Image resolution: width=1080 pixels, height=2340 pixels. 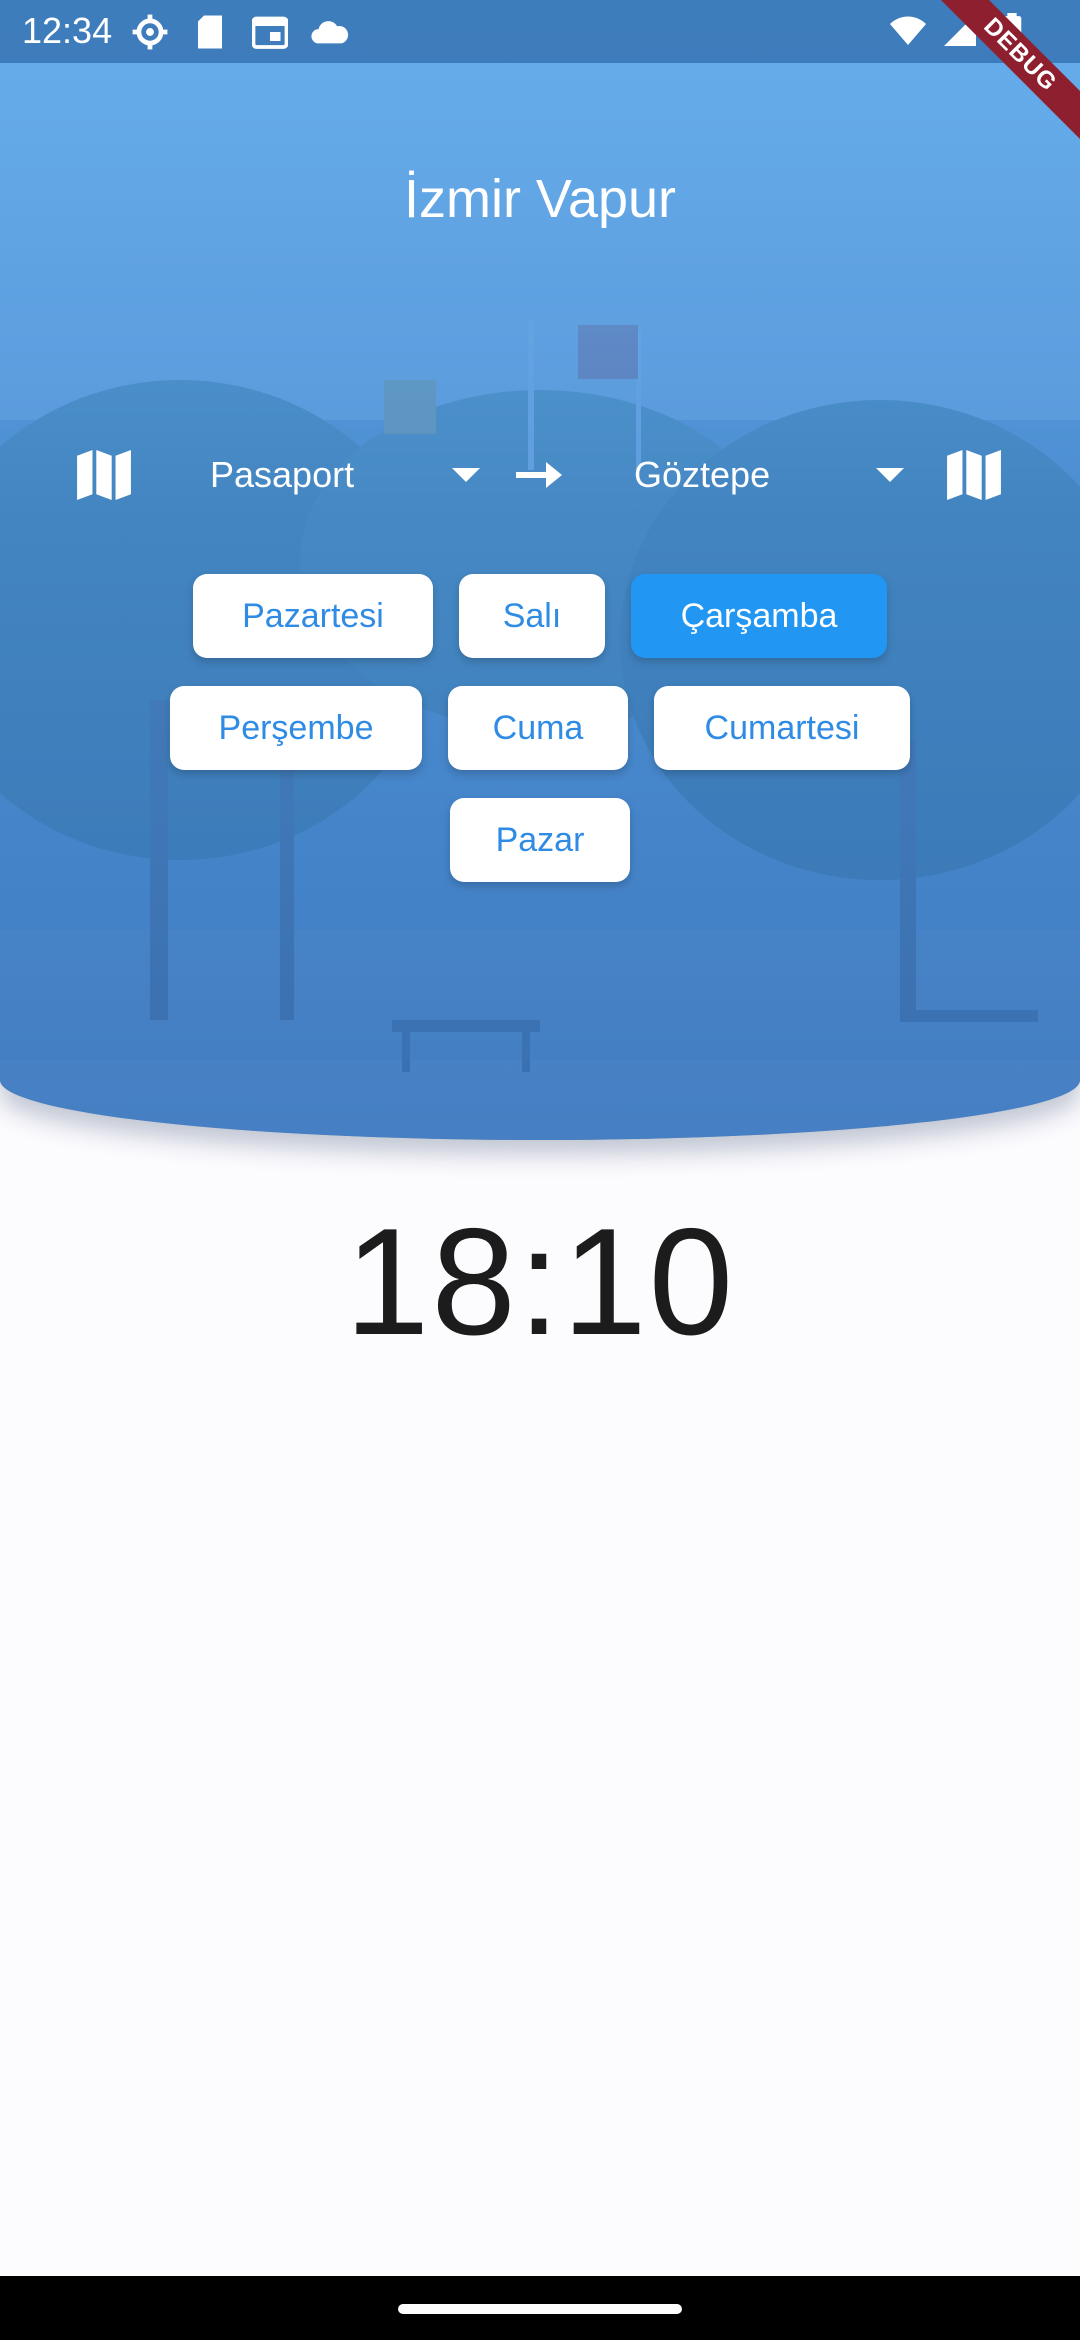 What do you see at coordinates (240, 32) in the screenshot?
I see `status-left-icons` at bounding box center [240, 32].